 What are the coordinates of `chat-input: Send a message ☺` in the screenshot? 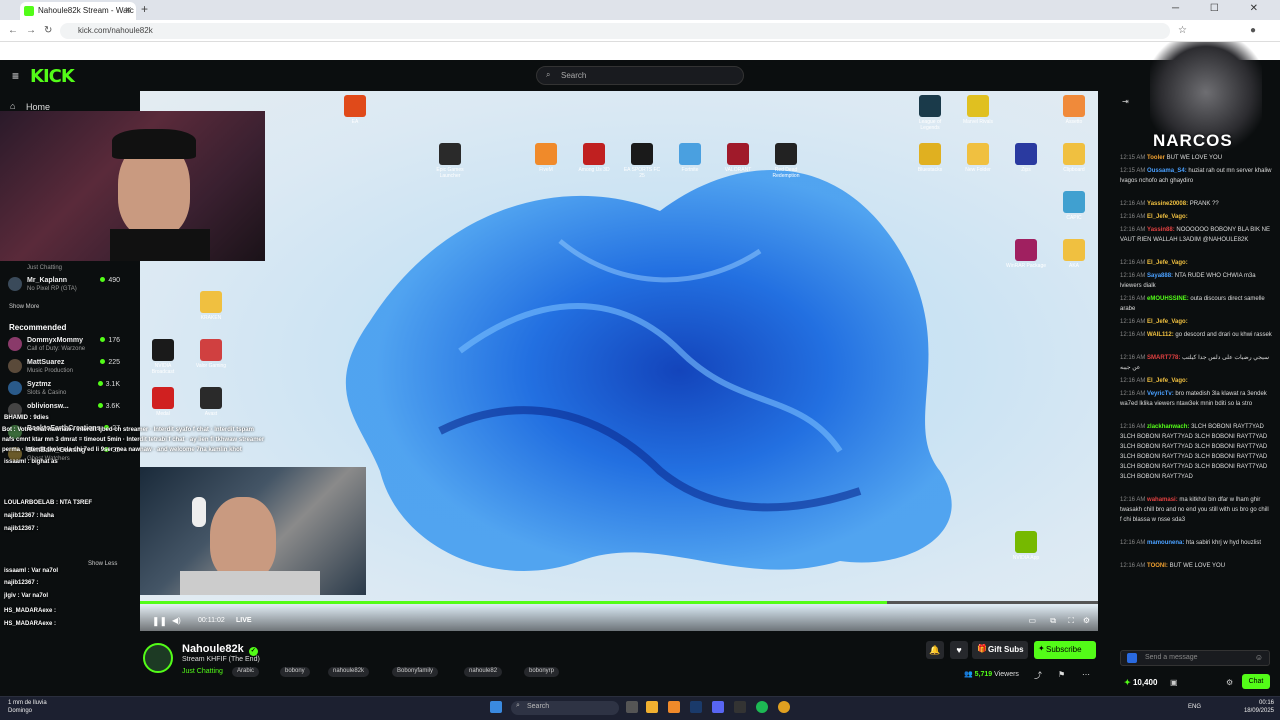 It's located at (1195, 658).